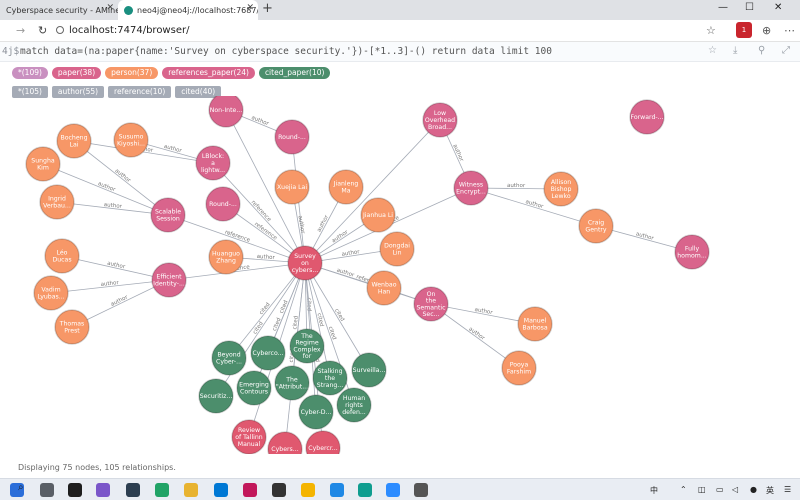 The image size is (800, 500). What do you see at coordinates (221, 490) in the screenshot?
I see `vscode-icon` at bounding box center [221, 490].